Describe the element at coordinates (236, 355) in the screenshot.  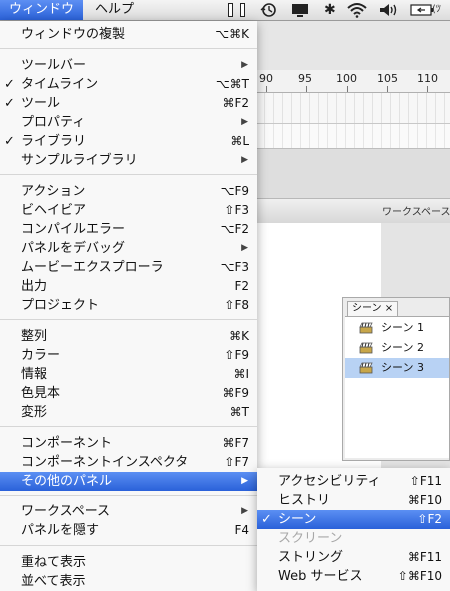
I see `shortcut-label: ⇧F9` at that location.